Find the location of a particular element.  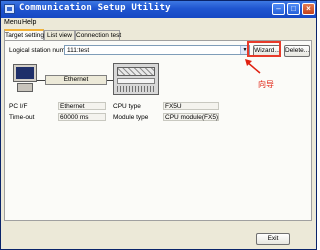

annotation-arrow is located at coordinates (253, 66).